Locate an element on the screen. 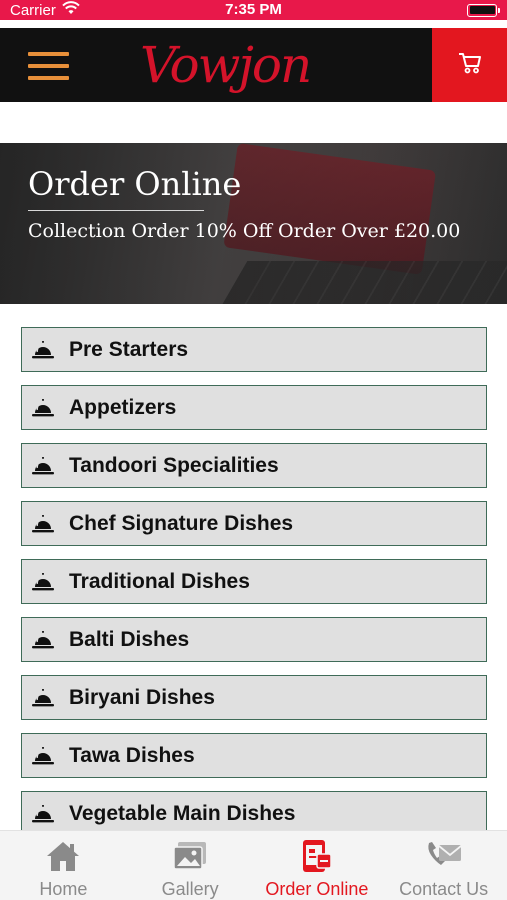  tab-label: Gallery is located at coordinates (190, 889).